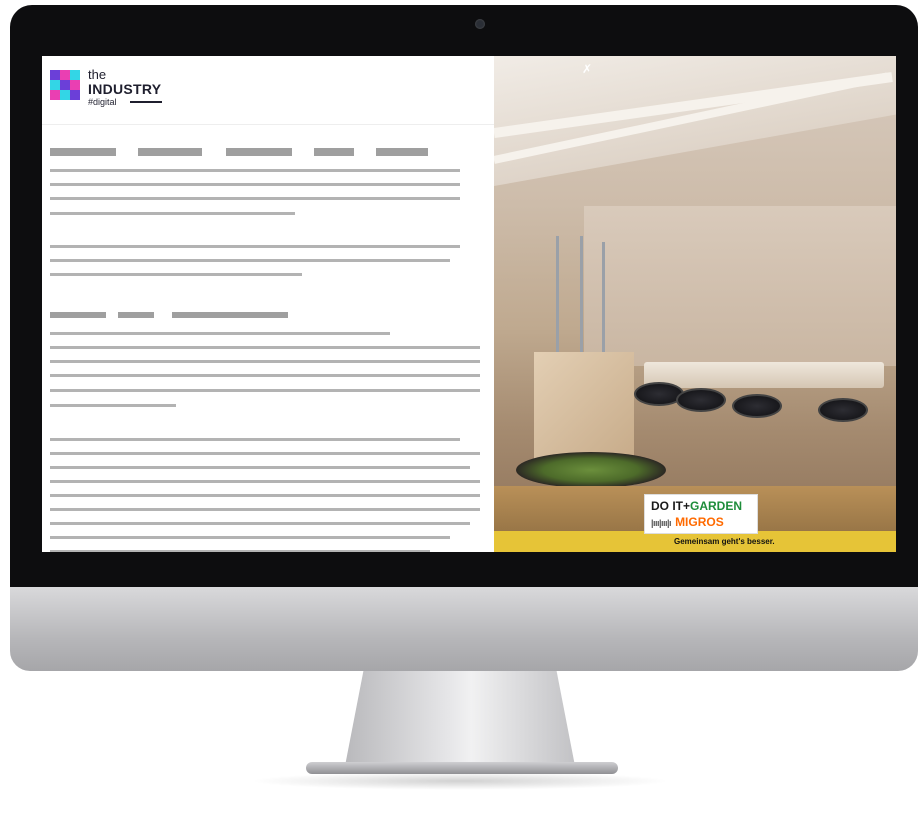 The height and width of the screenshot is (818, 920). I want to click on video-wall, so click(740, 286).